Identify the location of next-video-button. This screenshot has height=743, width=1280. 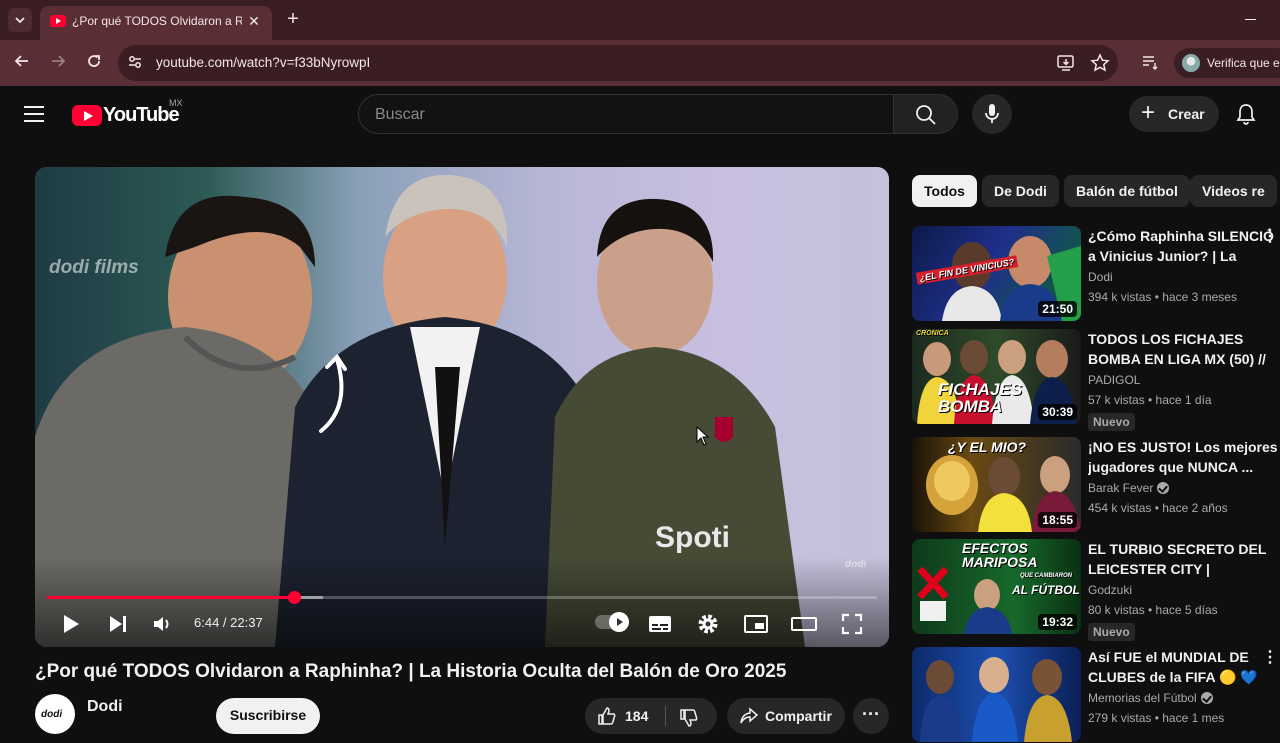
(118, 624).